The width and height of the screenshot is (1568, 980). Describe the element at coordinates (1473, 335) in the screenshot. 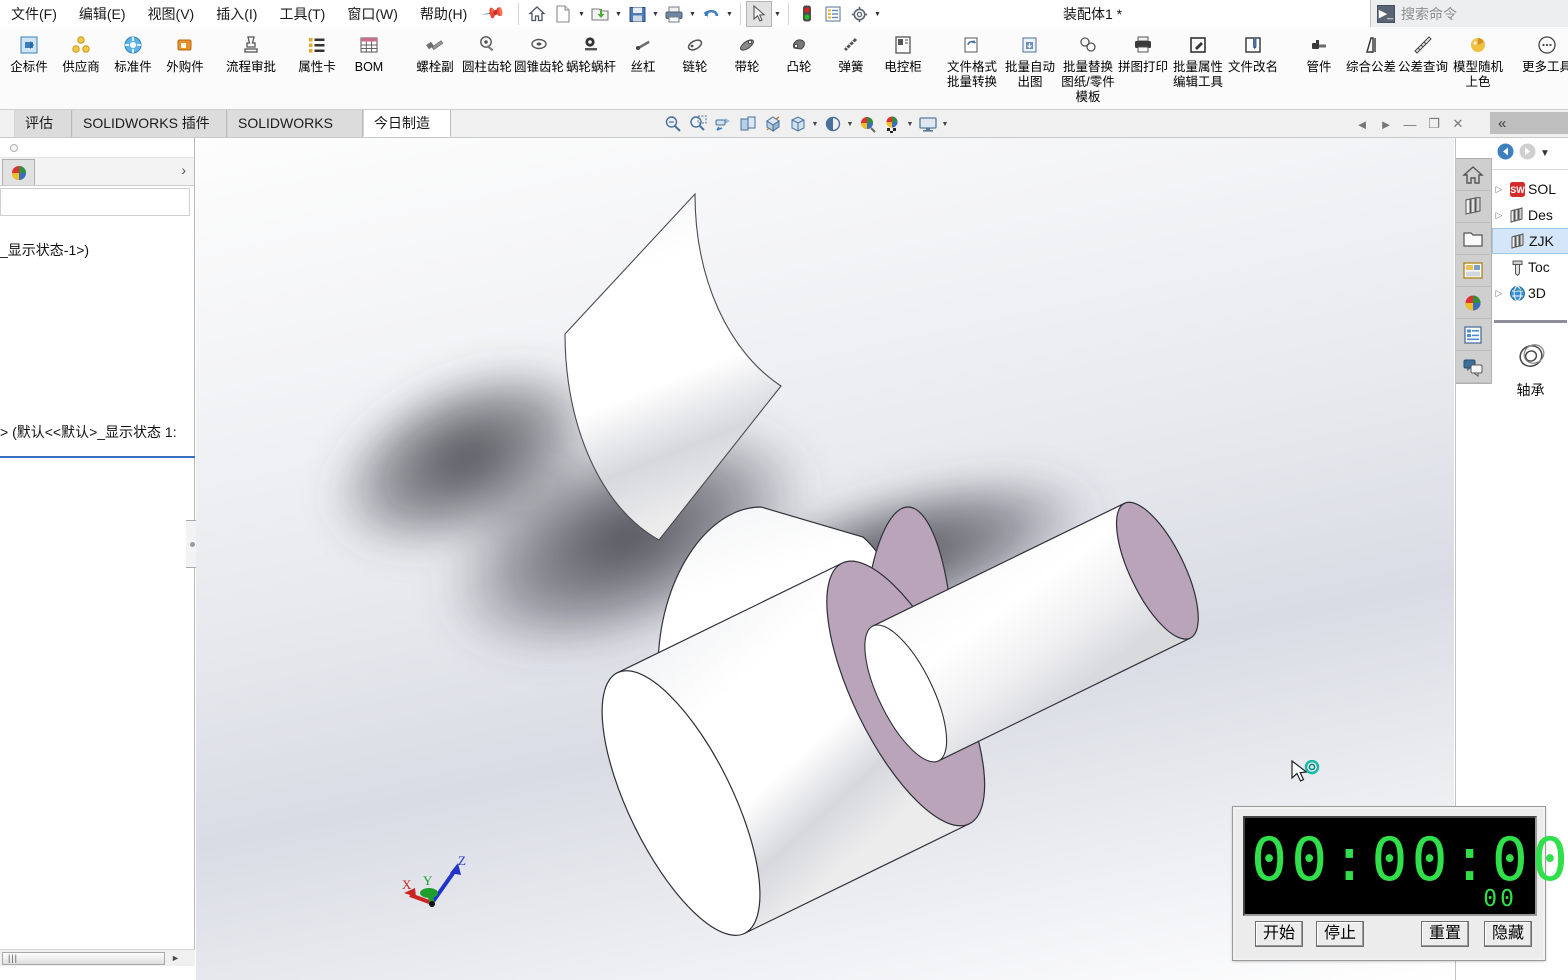

I see `custom-properties-icon` at that location.